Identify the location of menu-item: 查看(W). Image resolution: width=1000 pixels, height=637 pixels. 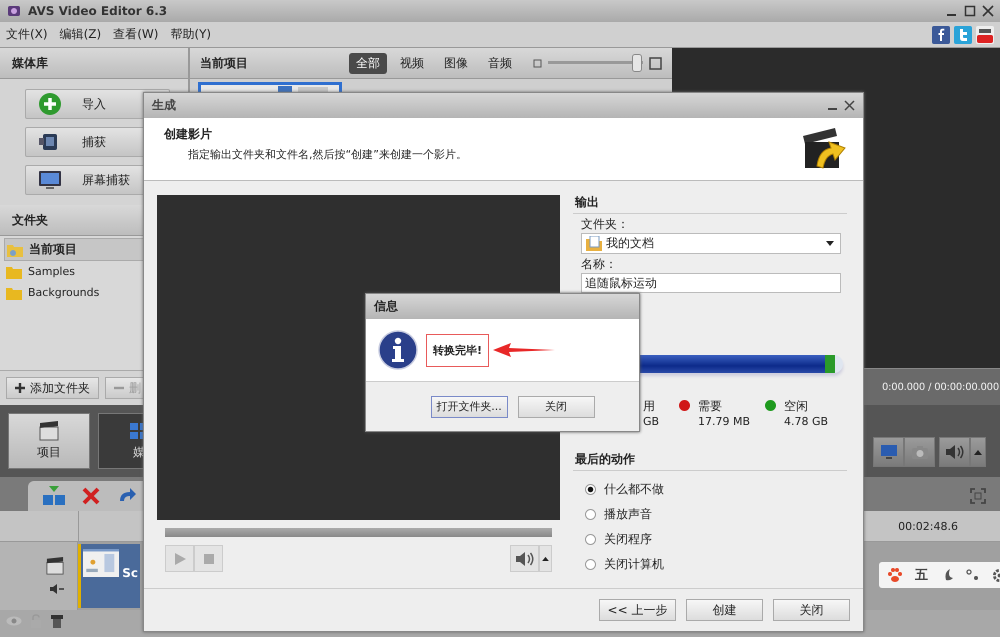
(135, 34).